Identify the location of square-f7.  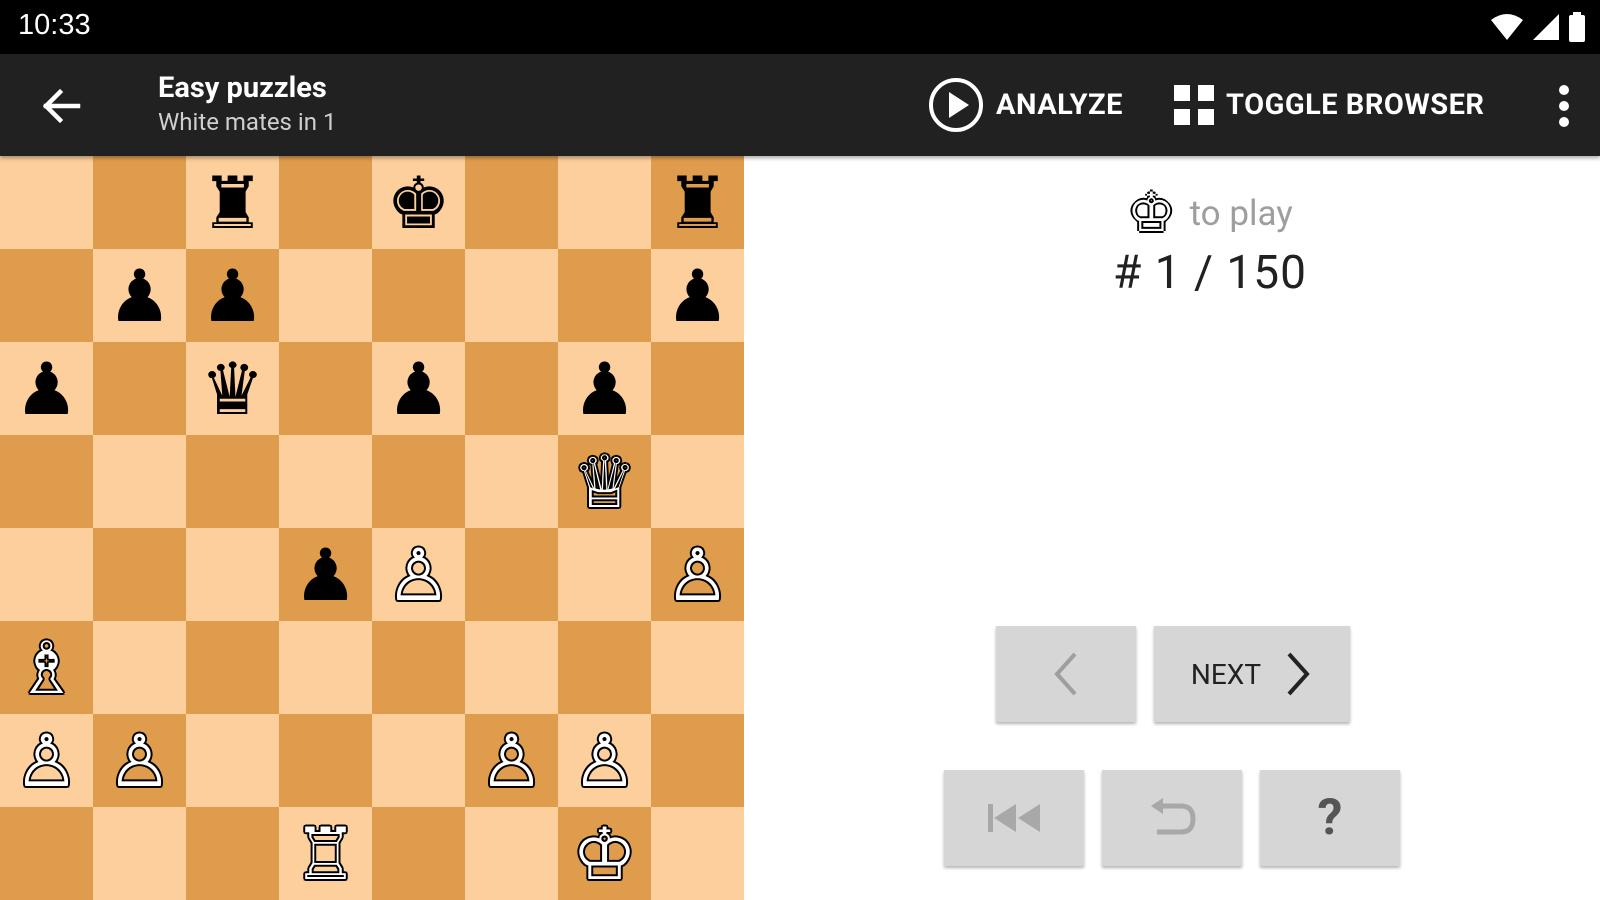
(511, 295).